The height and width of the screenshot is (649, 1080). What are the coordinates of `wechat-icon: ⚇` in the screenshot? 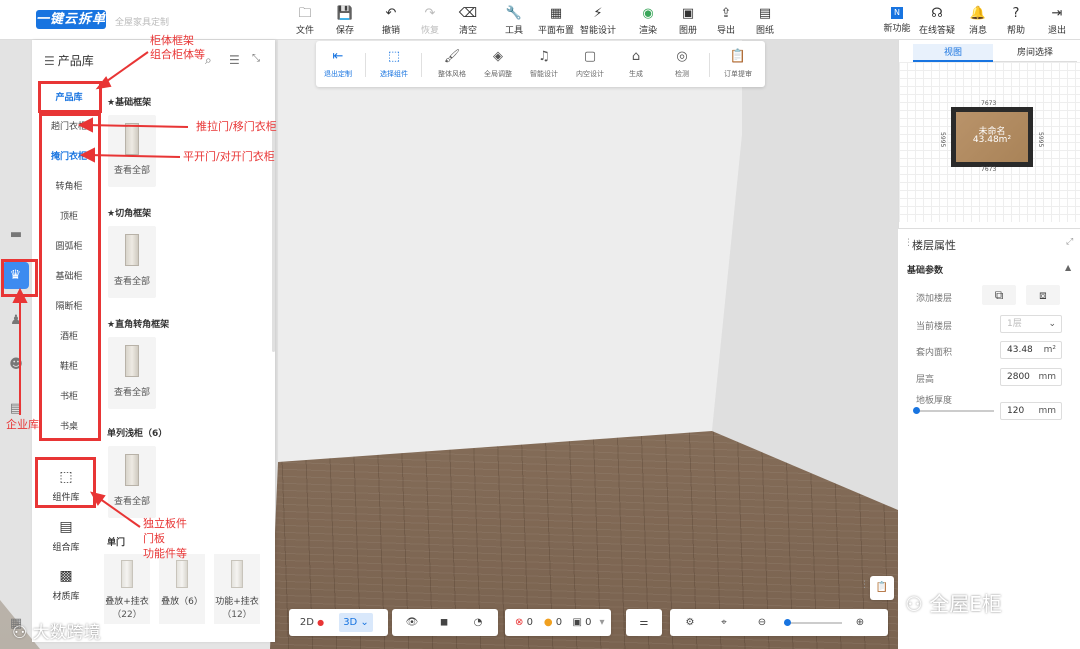 It's located at (917, 604).